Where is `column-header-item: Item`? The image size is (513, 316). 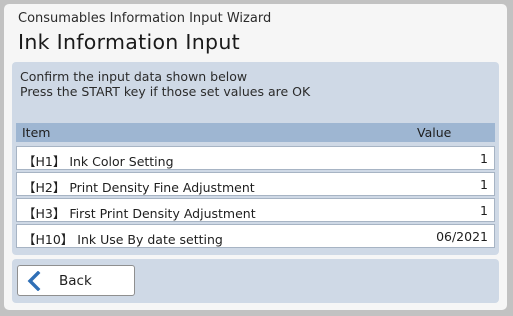
column-header-item: Item is located at coordinates (36, 132).